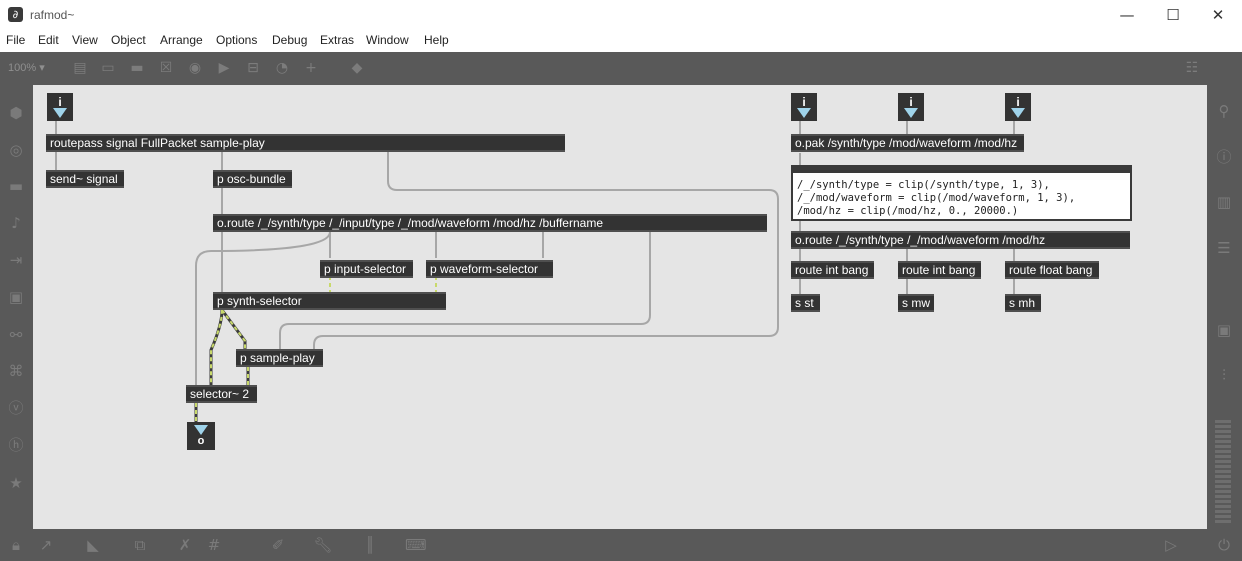  I want to click on presentation-icon: ▤, so click(80, 68).